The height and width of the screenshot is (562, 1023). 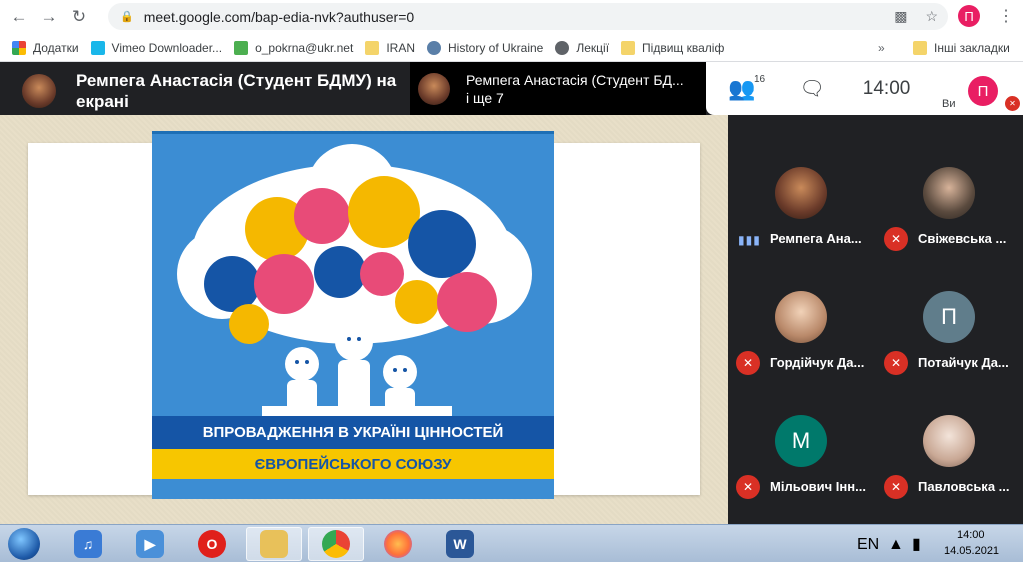 I want to click on meet-controls: 👥 16 🗨 14:00 П Ви ✕, so click(x=864, y=88).